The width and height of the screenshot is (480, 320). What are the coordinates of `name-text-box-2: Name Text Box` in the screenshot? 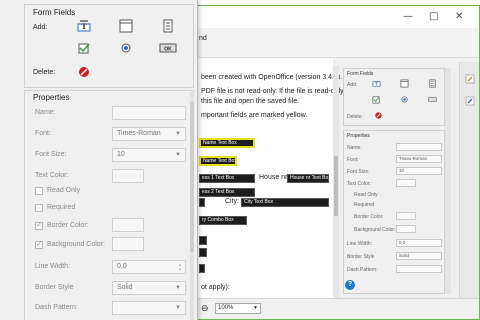 It's located at (218, 161).